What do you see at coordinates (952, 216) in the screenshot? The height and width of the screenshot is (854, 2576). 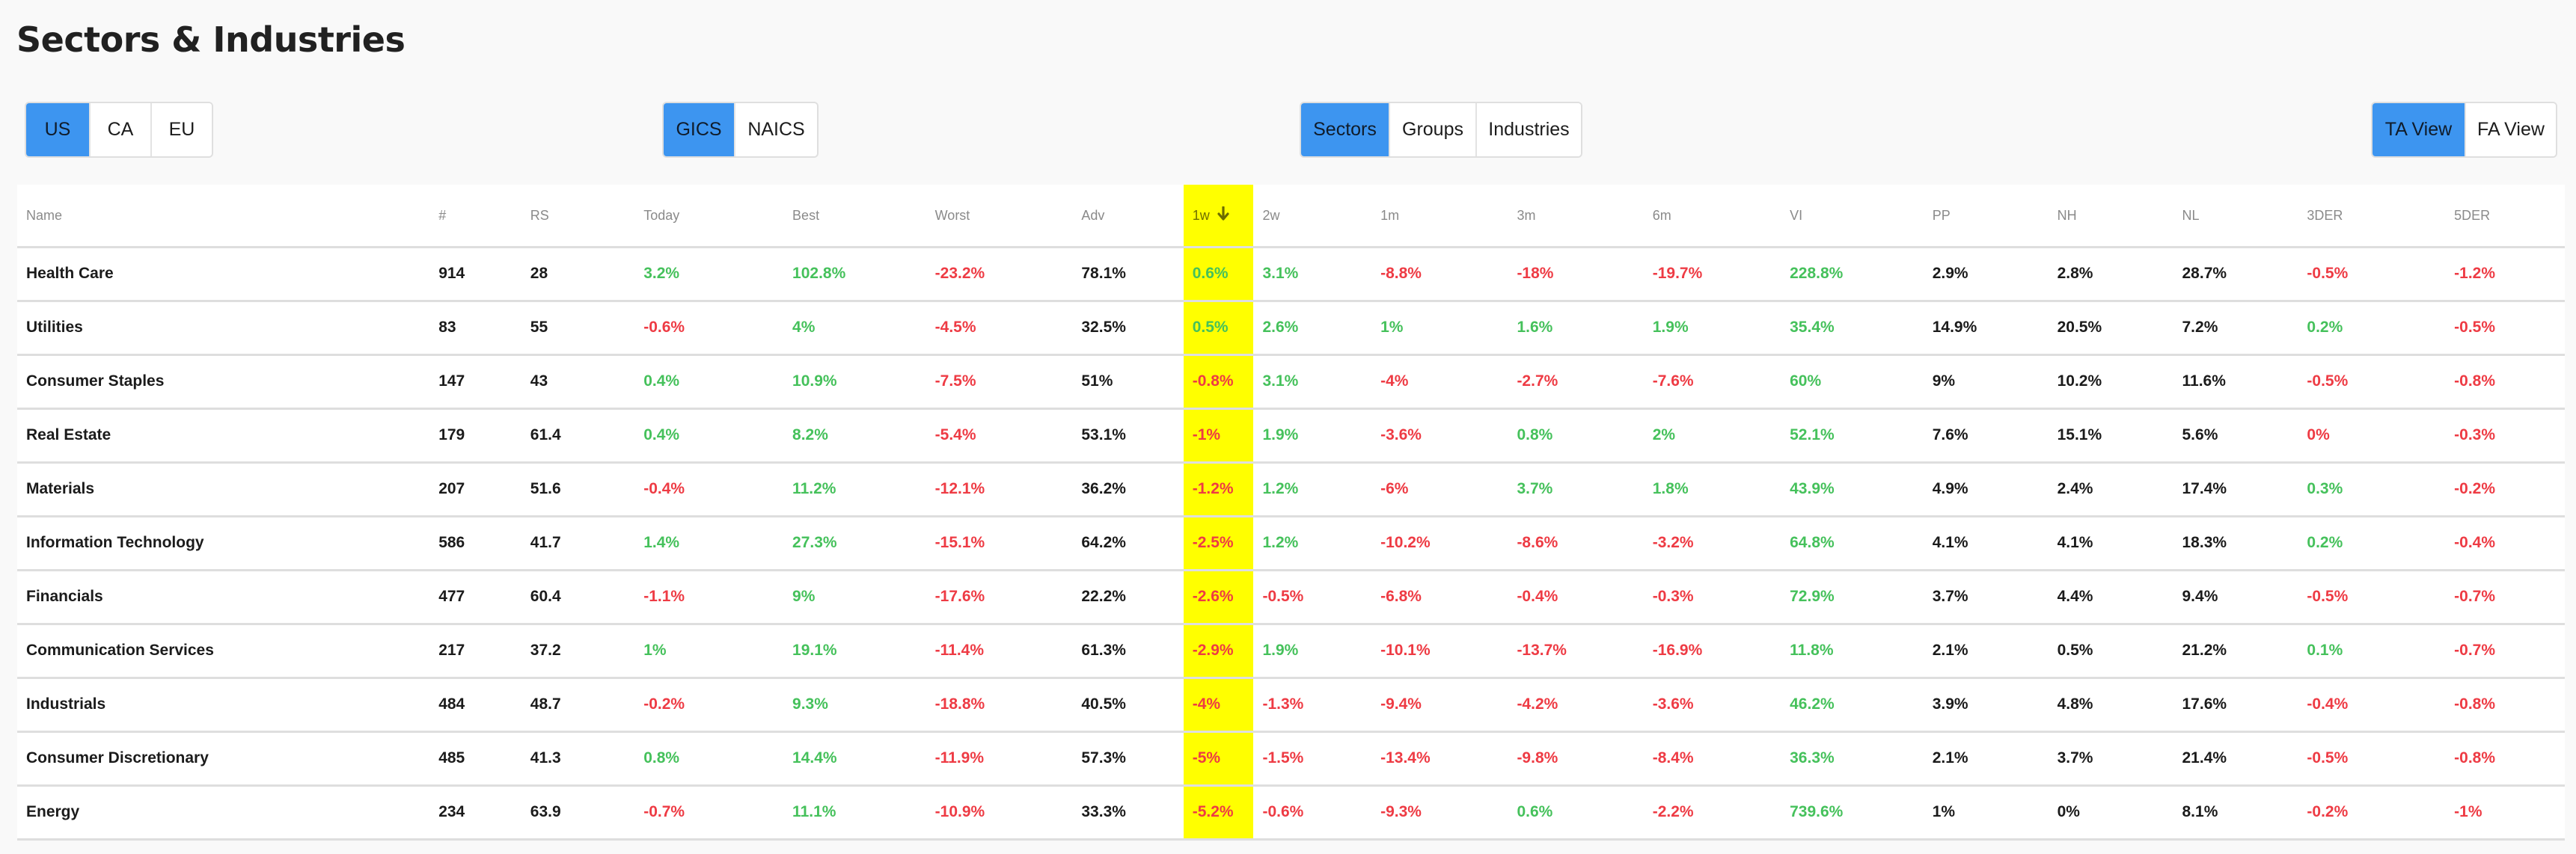 I see `column-header-label: Worst` at bounding box center [952, 216].